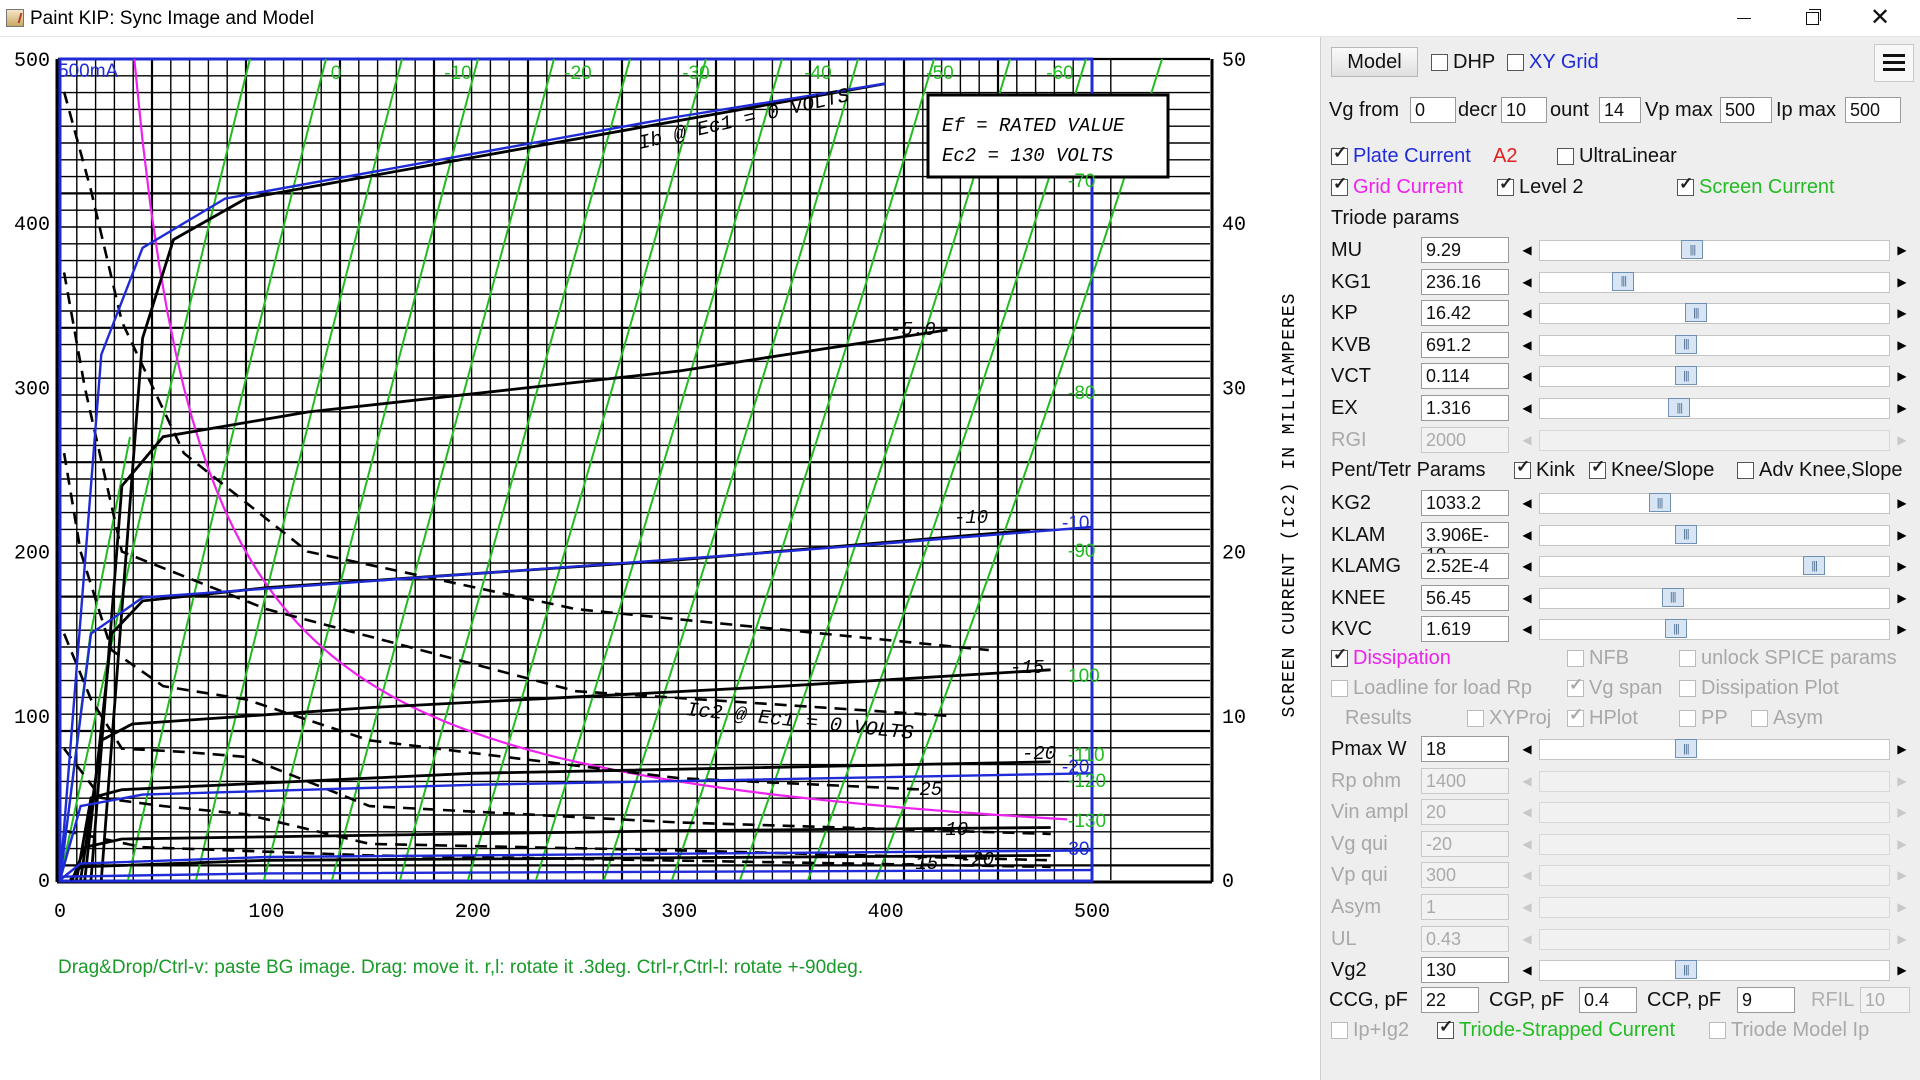 This screenshot has height=1080, width=1920. I want to click on kg2-slider: ◀ ||| ▶, so click(1714, 503).